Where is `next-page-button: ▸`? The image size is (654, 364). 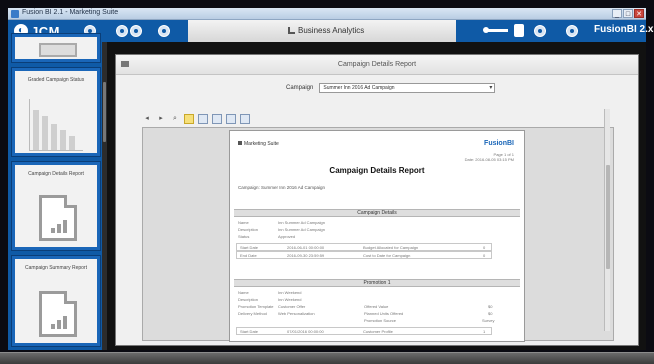
next-page-button: ▸ is located at coordinates (161, 119).